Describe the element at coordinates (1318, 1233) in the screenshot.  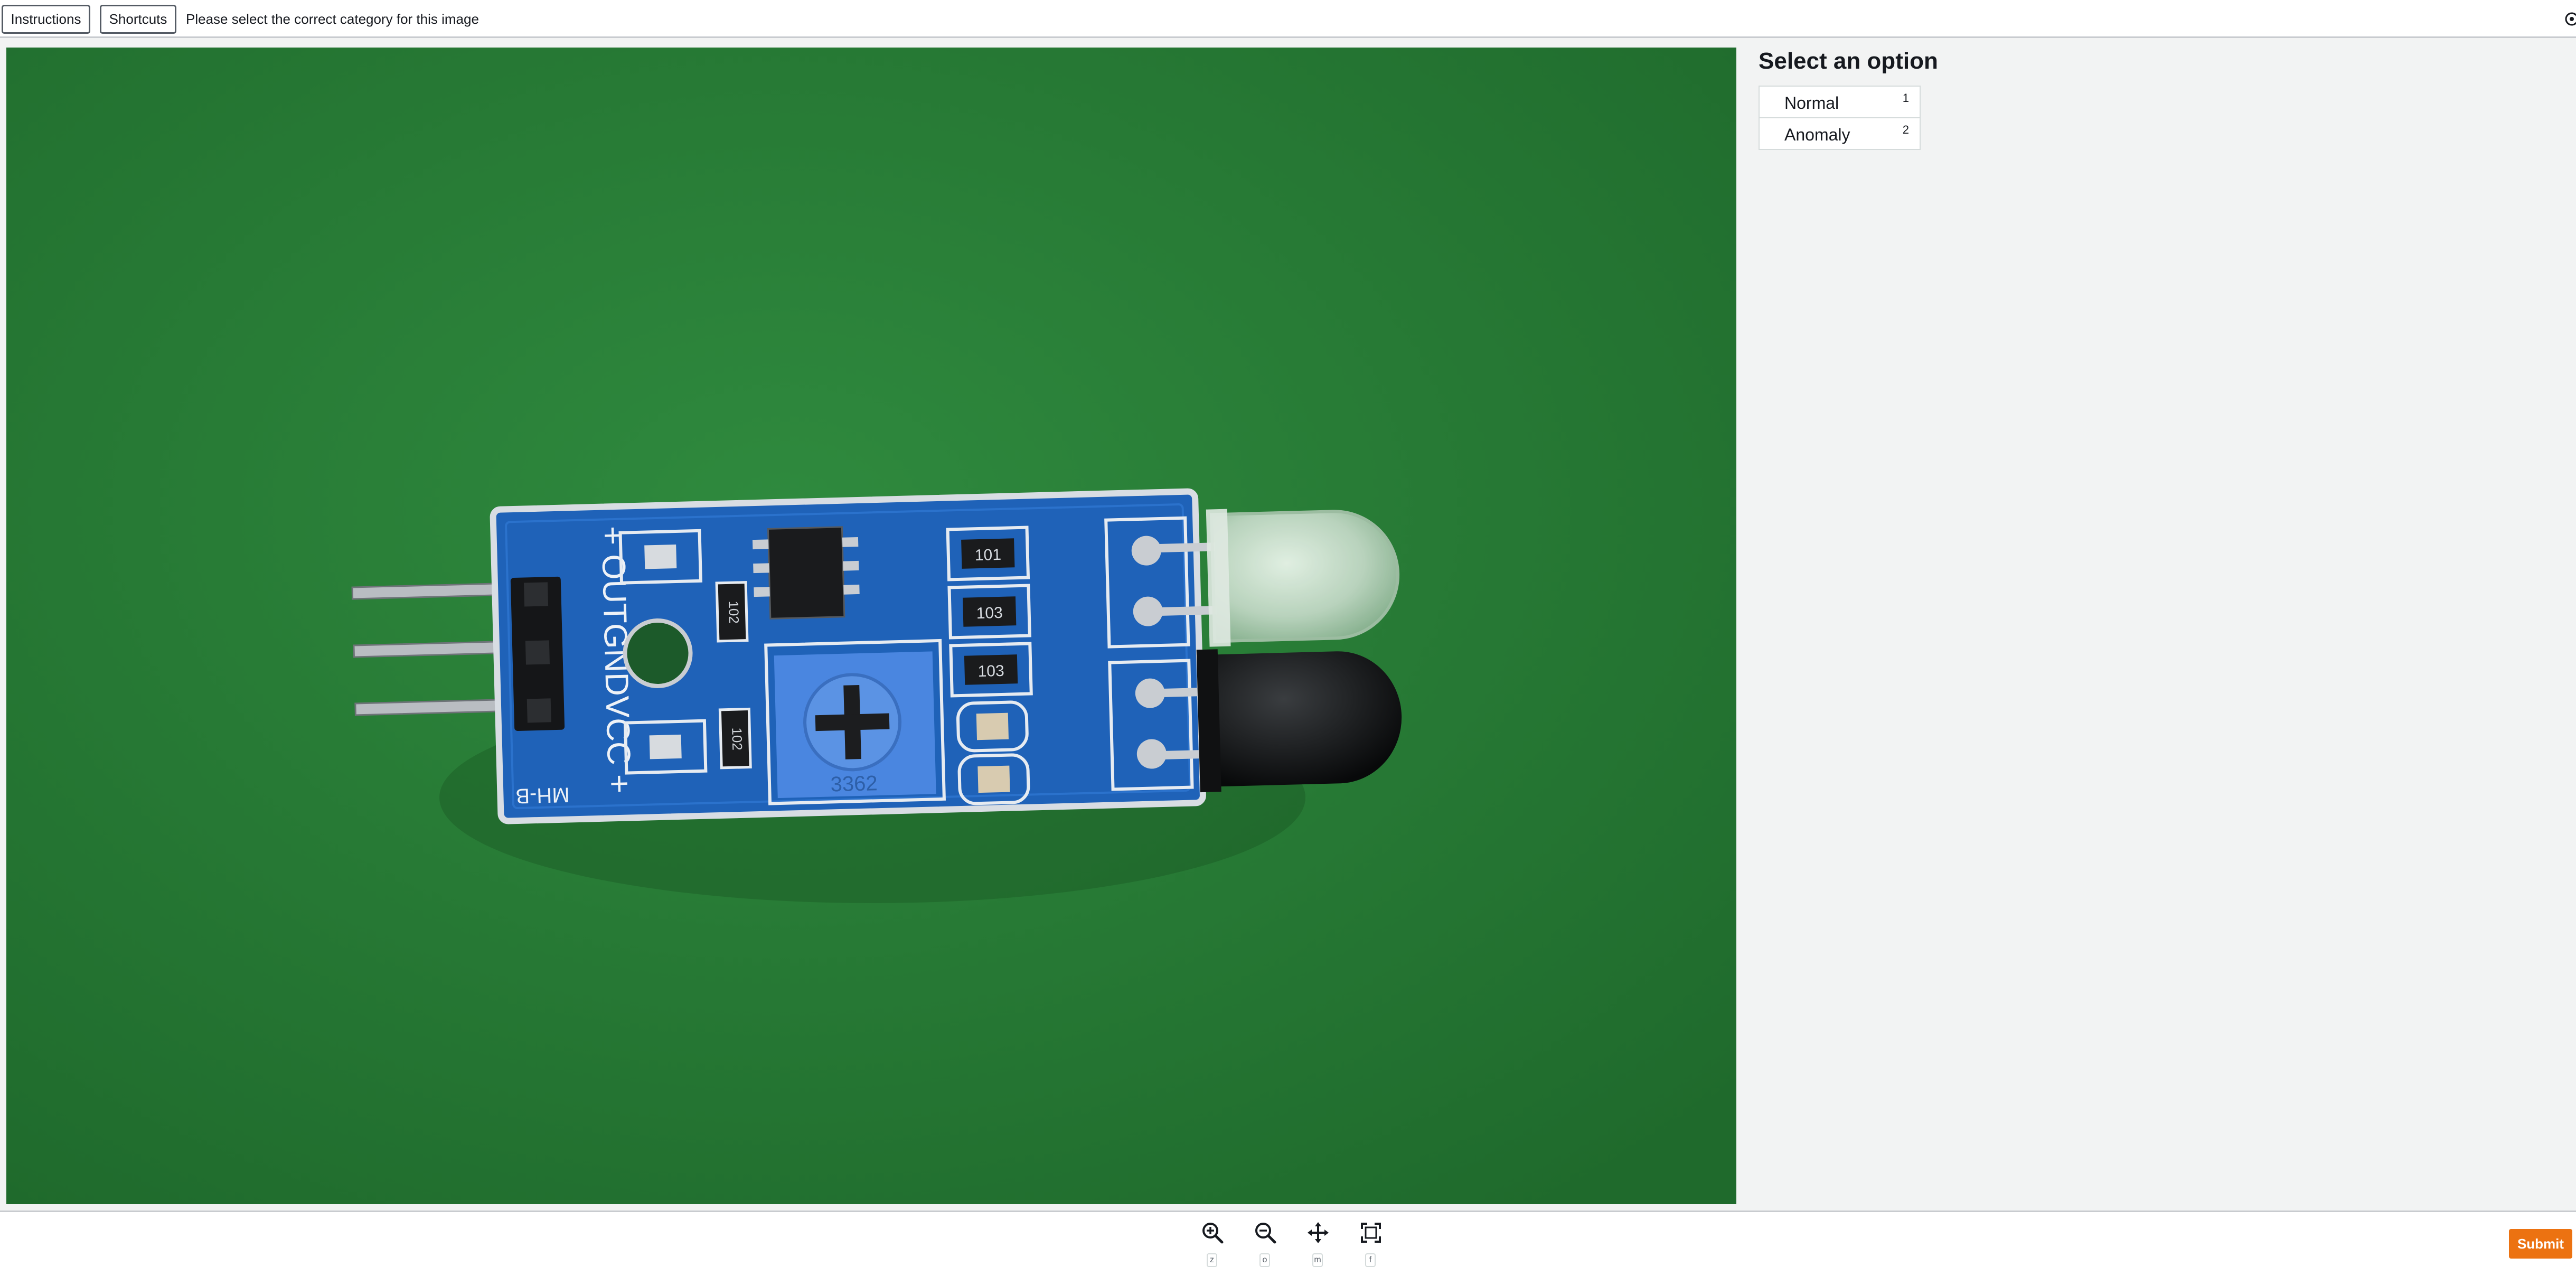
I see `move-icon` at that location.